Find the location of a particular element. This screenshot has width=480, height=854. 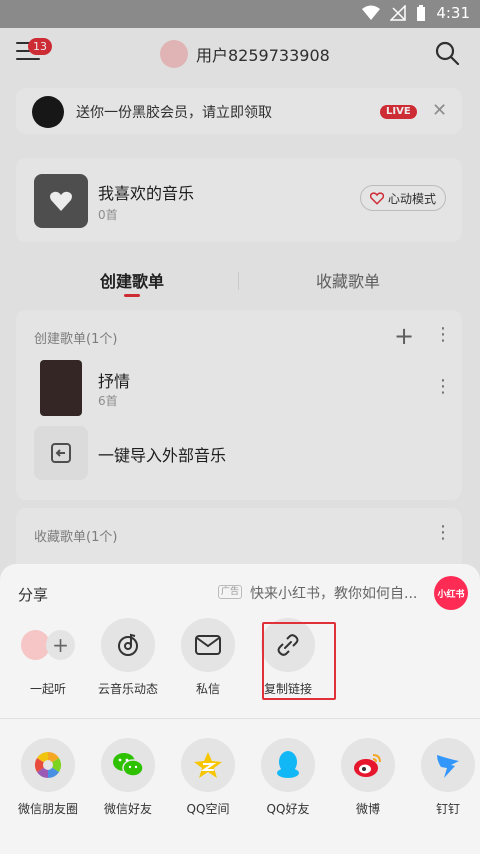

share-message: 私信 is located at coordinates (208, 657).